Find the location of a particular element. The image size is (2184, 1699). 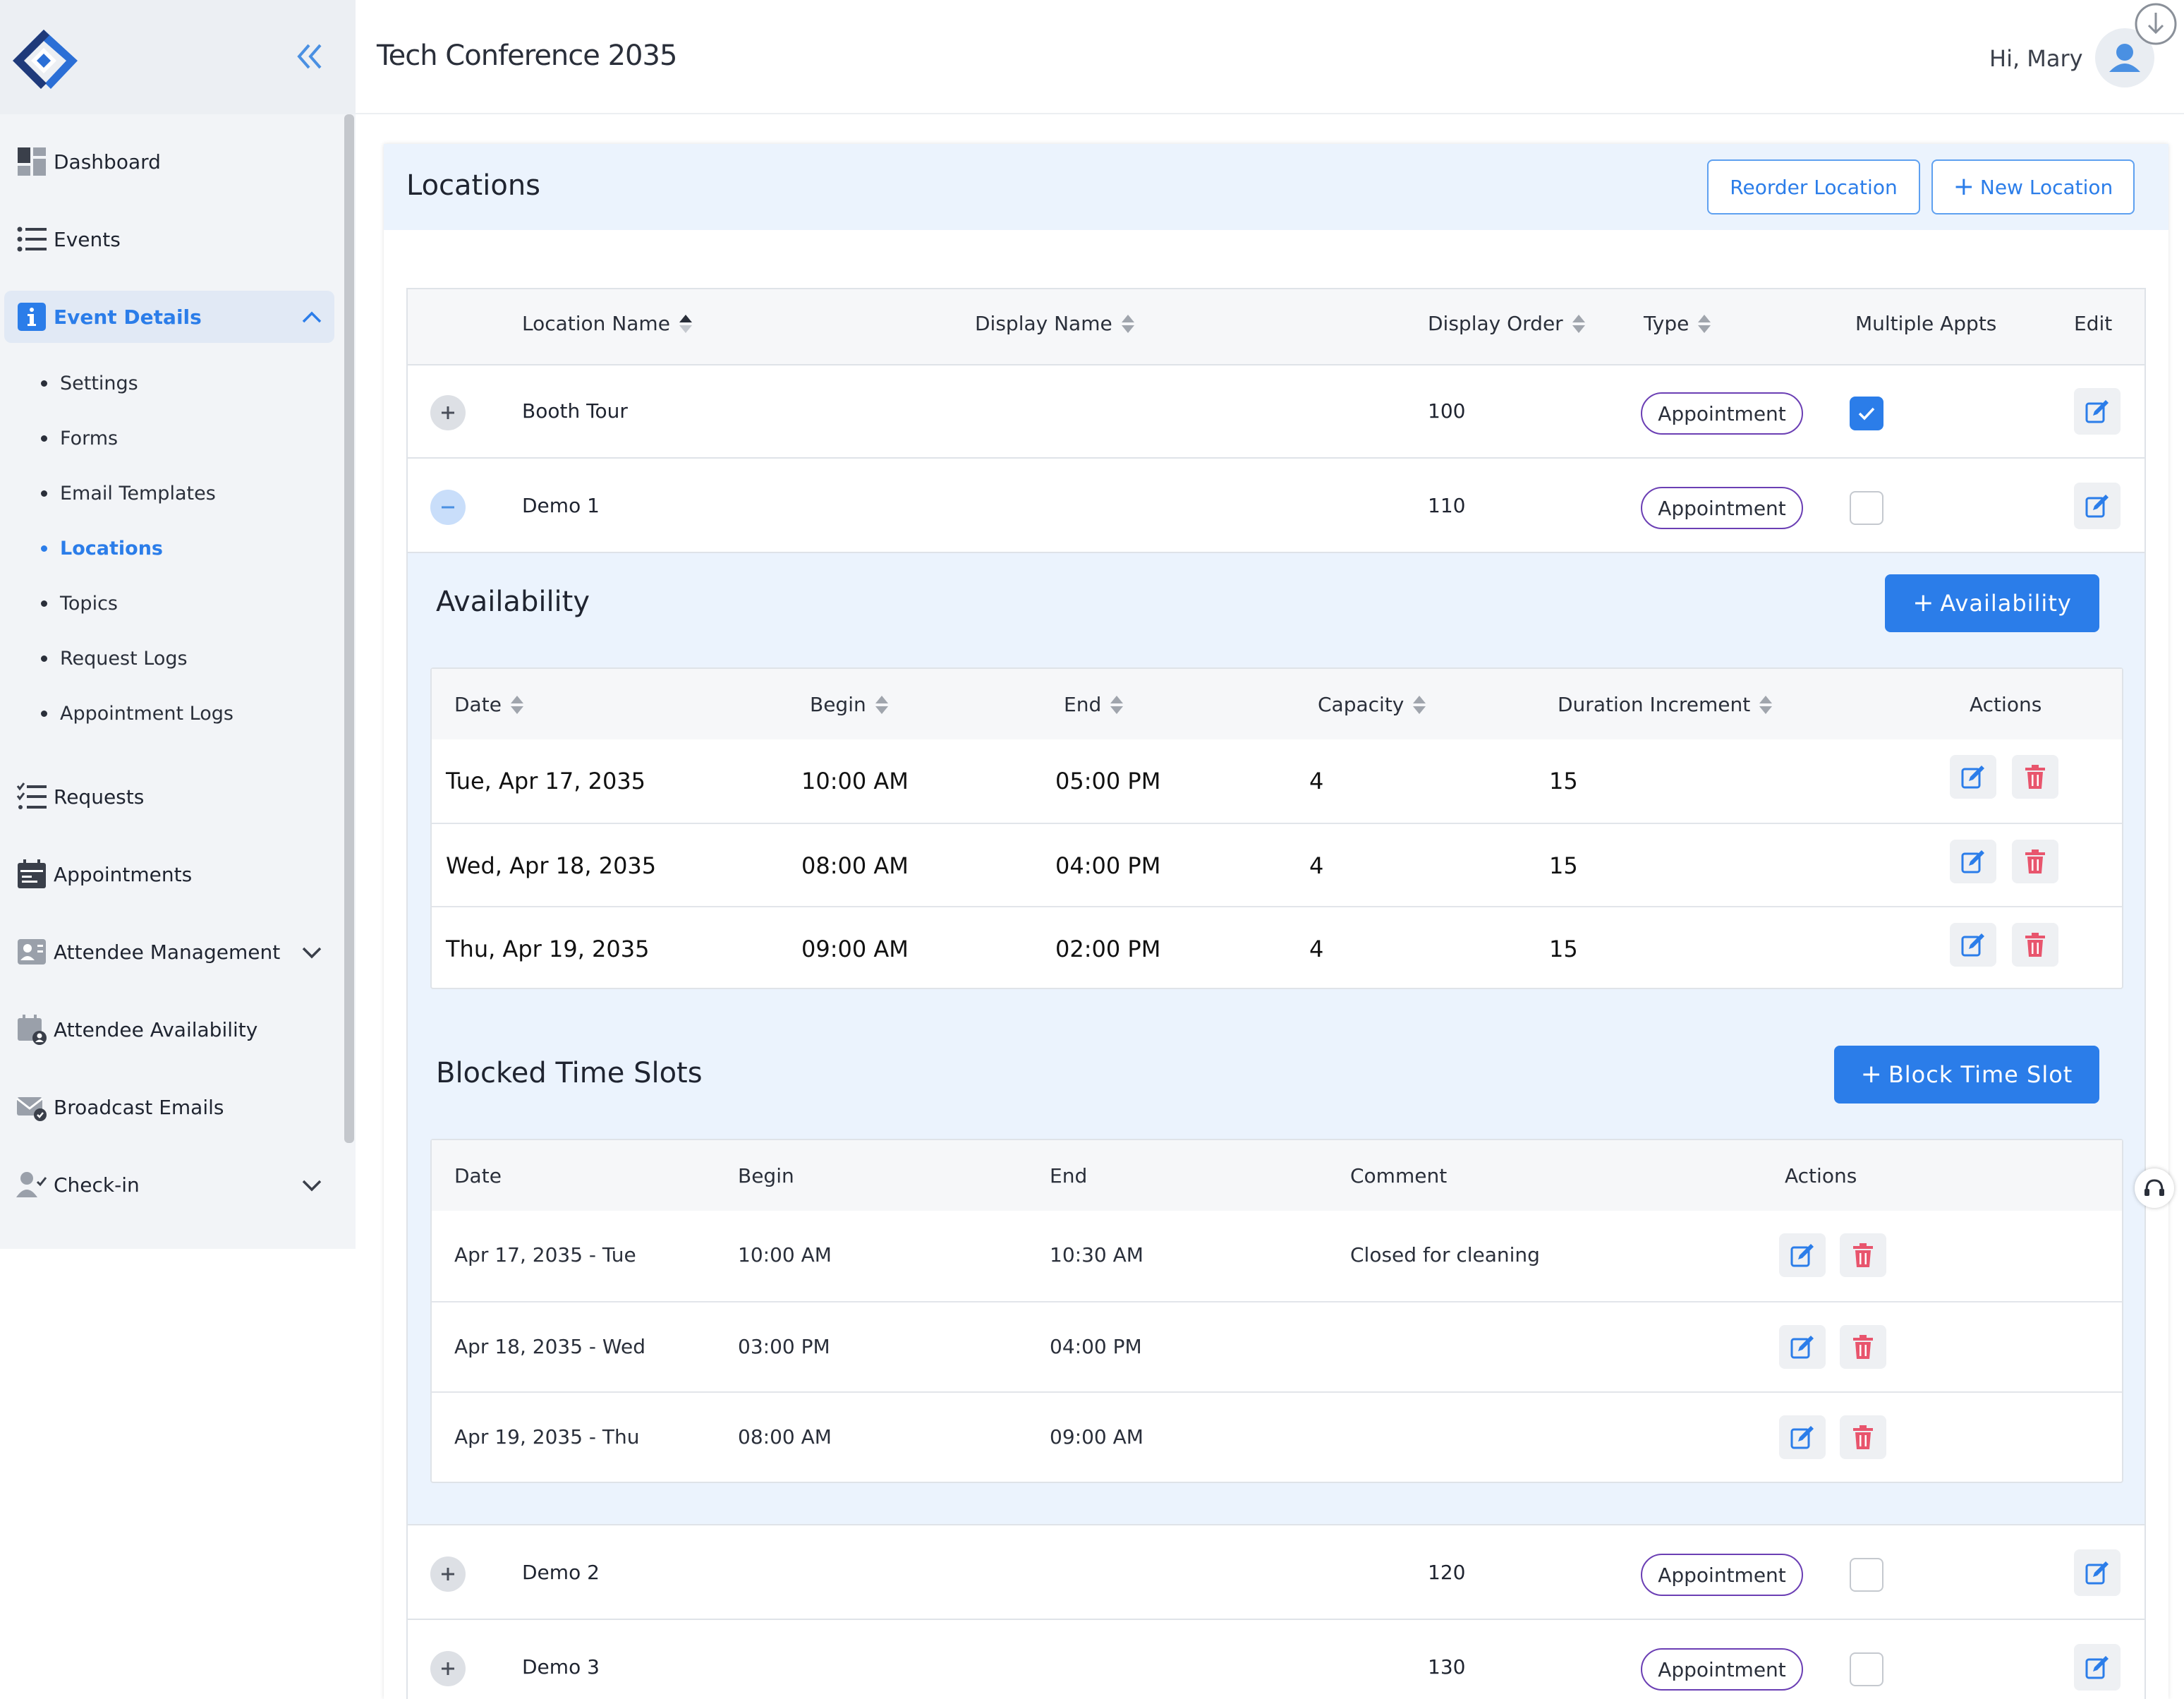

download-icon is located at coordinates (2156, 24).